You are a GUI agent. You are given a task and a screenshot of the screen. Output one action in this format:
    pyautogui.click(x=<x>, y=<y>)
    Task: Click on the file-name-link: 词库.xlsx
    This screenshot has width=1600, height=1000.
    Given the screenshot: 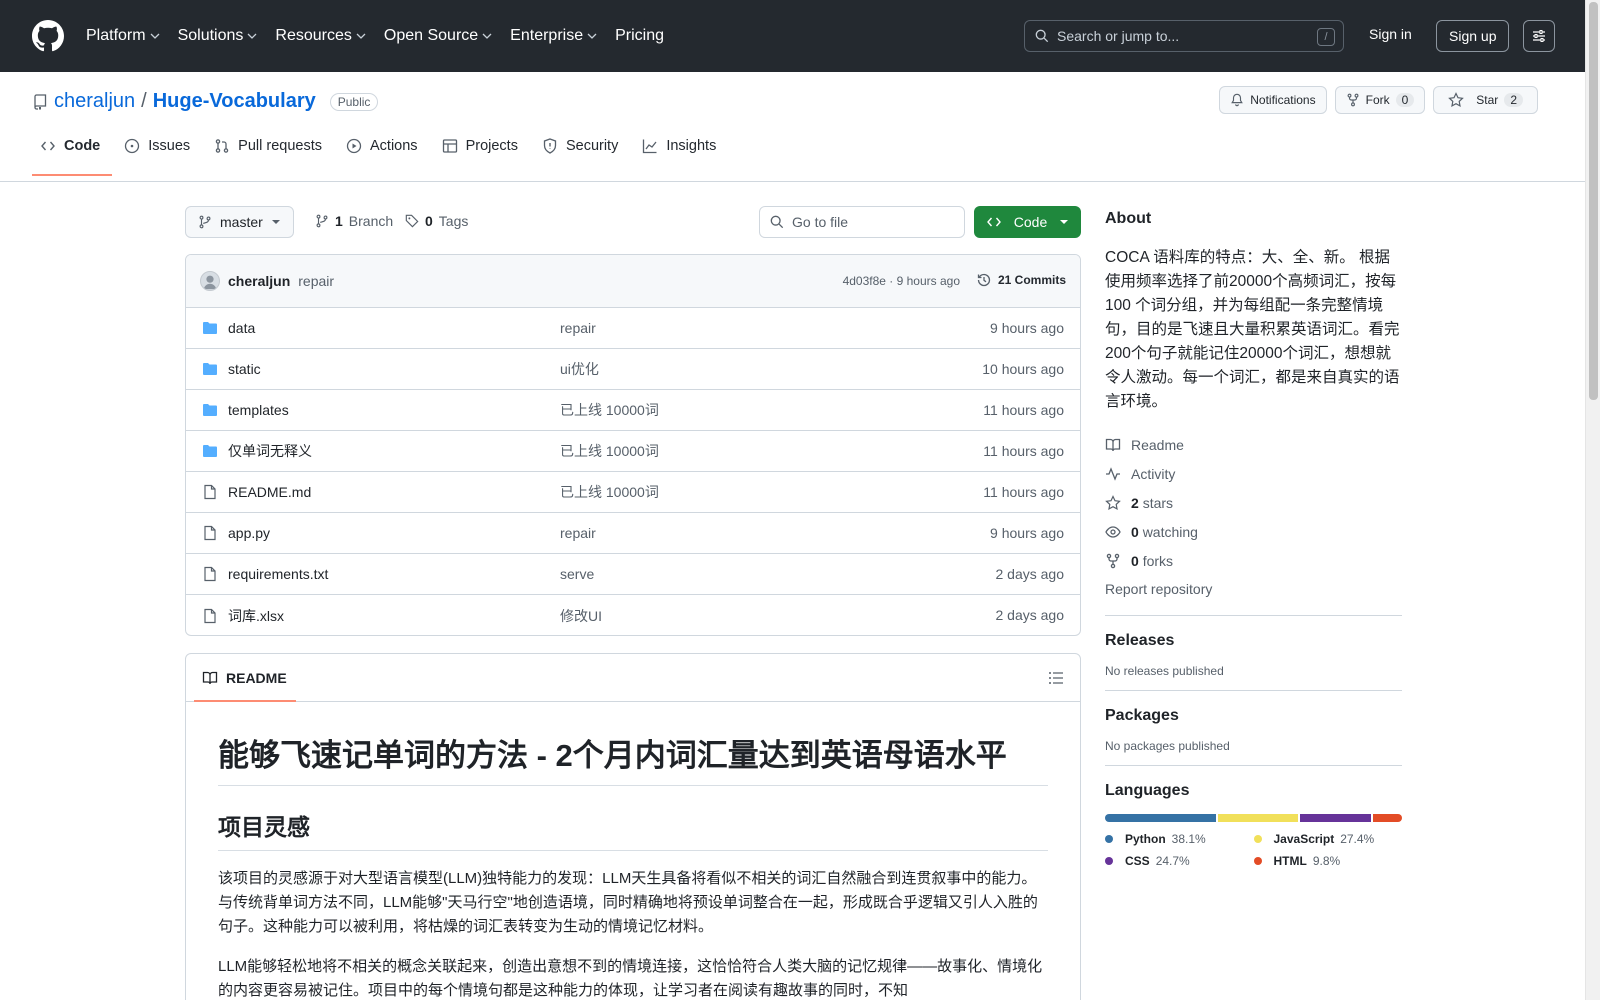 What is the action you would take?
    pyautogui.click(x=394, y=616)
    